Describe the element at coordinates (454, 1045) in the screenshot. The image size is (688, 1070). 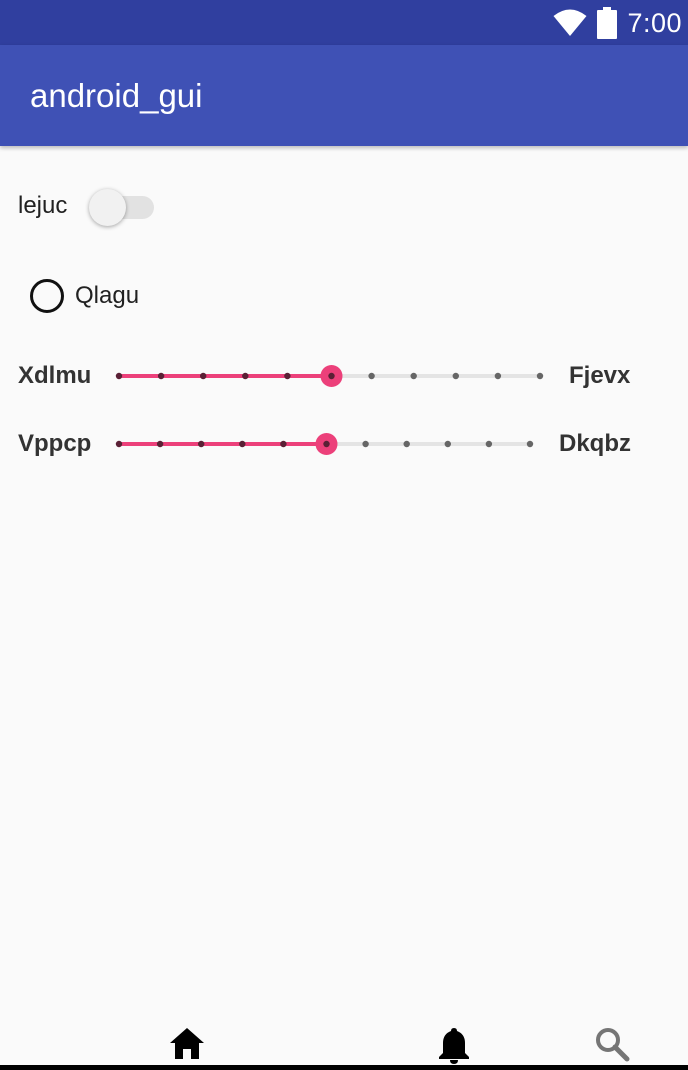
I see `bell-icon` at that location.